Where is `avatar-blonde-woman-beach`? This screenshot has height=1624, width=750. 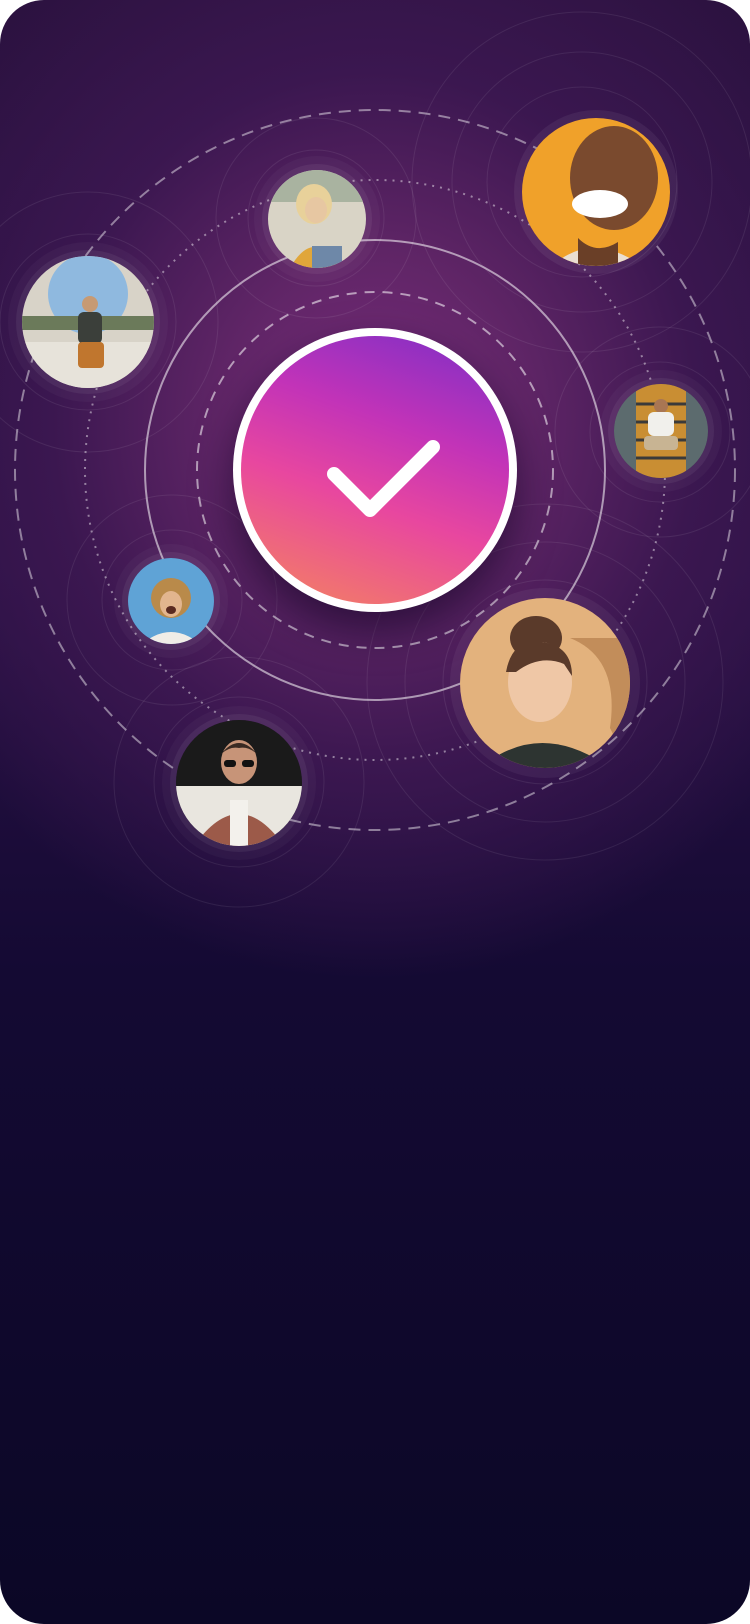
avatar-blonde-woman-beach is located at coordinates (317, 219).